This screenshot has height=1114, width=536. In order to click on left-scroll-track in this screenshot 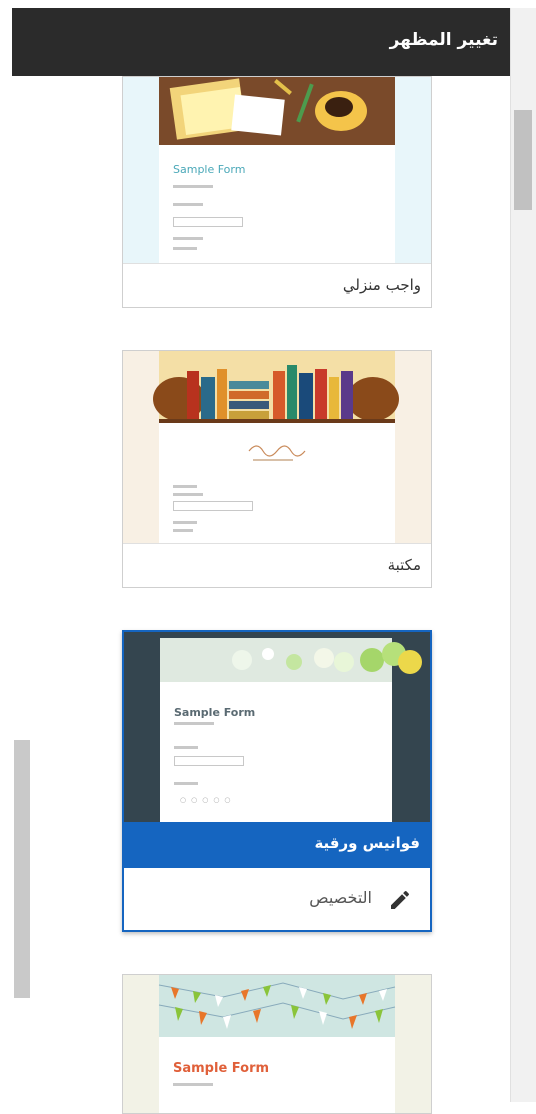, I will do `click(6, 589)`.